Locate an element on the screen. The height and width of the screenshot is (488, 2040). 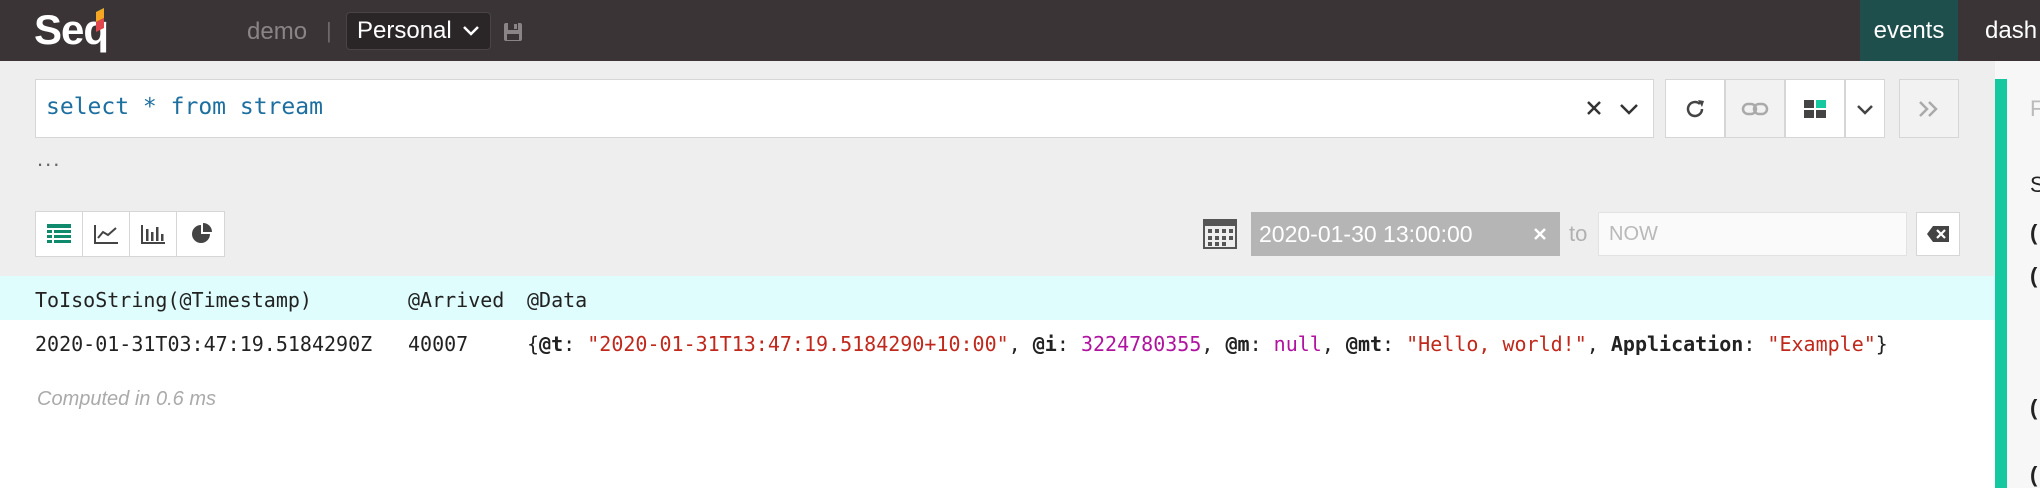
workspace-label: Personal is located at coordinates (404, 30).